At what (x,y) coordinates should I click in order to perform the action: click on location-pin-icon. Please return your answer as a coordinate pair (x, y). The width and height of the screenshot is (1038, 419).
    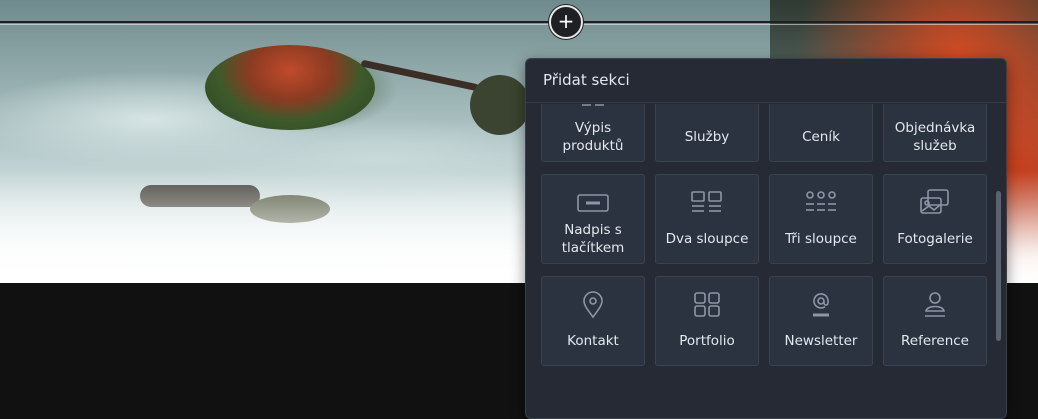
    Looking at the image, I should click on (593, 305).